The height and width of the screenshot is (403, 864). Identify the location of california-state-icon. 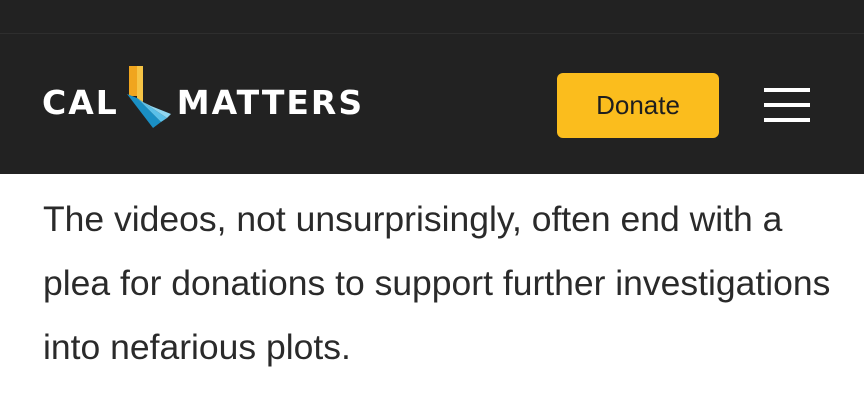
(148, 97).